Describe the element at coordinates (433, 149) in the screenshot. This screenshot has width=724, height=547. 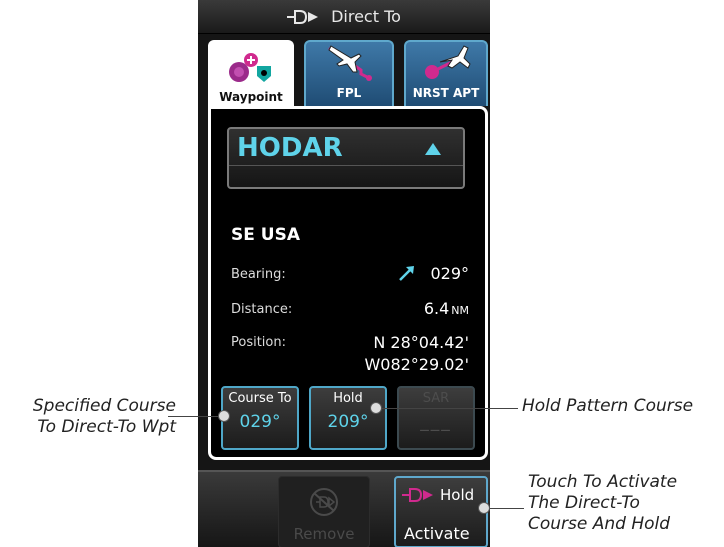
I see `triangle-up-icon` at that location.